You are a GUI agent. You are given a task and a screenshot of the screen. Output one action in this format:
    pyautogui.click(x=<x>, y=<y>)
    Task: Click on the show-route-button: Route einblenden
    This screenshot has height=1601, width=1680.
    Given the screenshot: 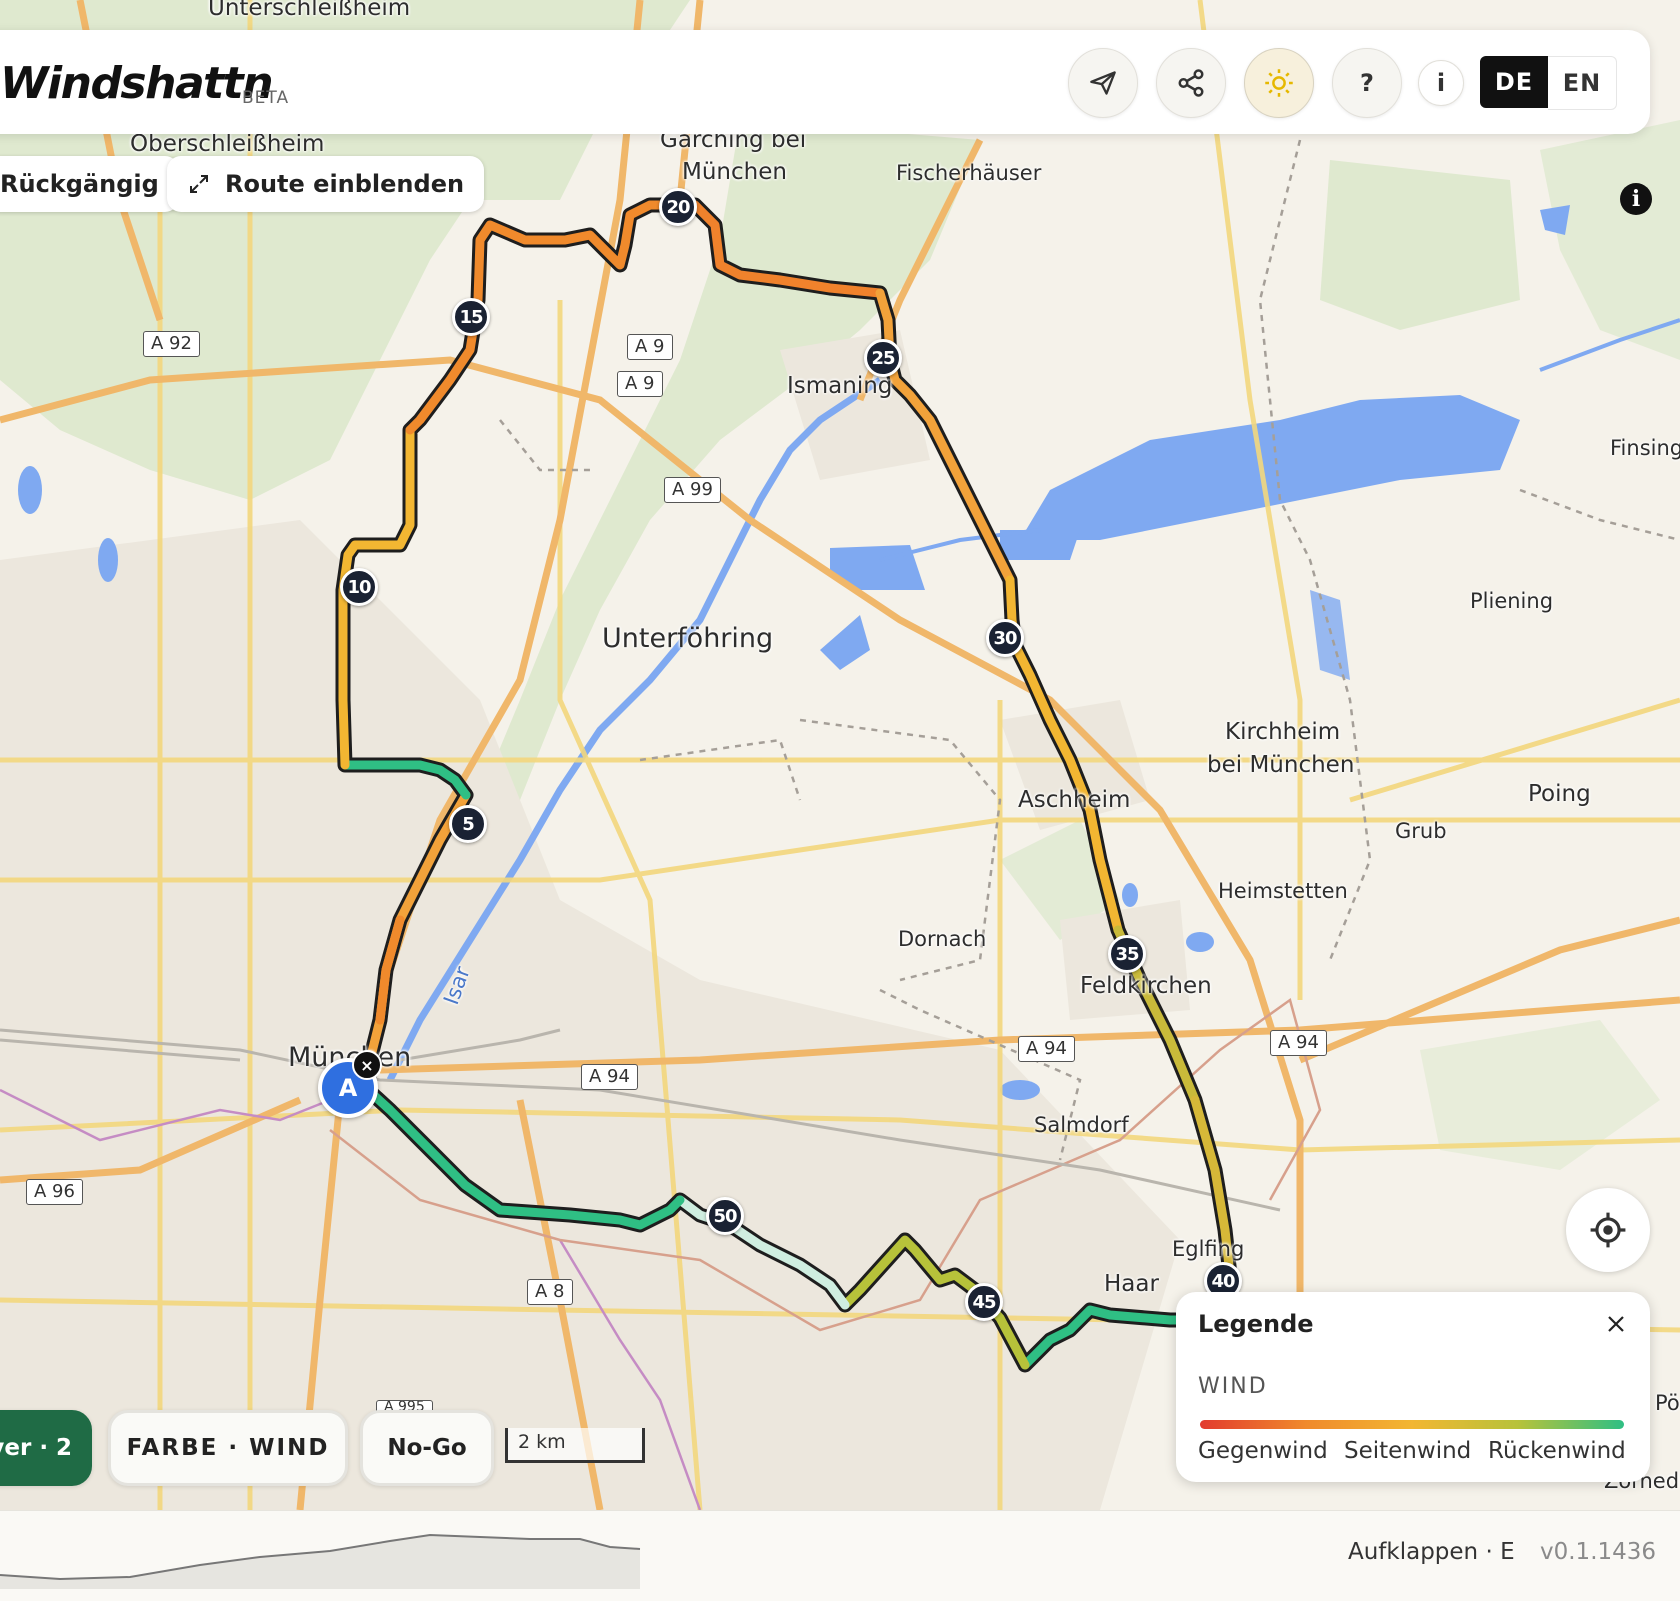 What is the action you would take?
    pyautogui.click(x=326, y=184)
    